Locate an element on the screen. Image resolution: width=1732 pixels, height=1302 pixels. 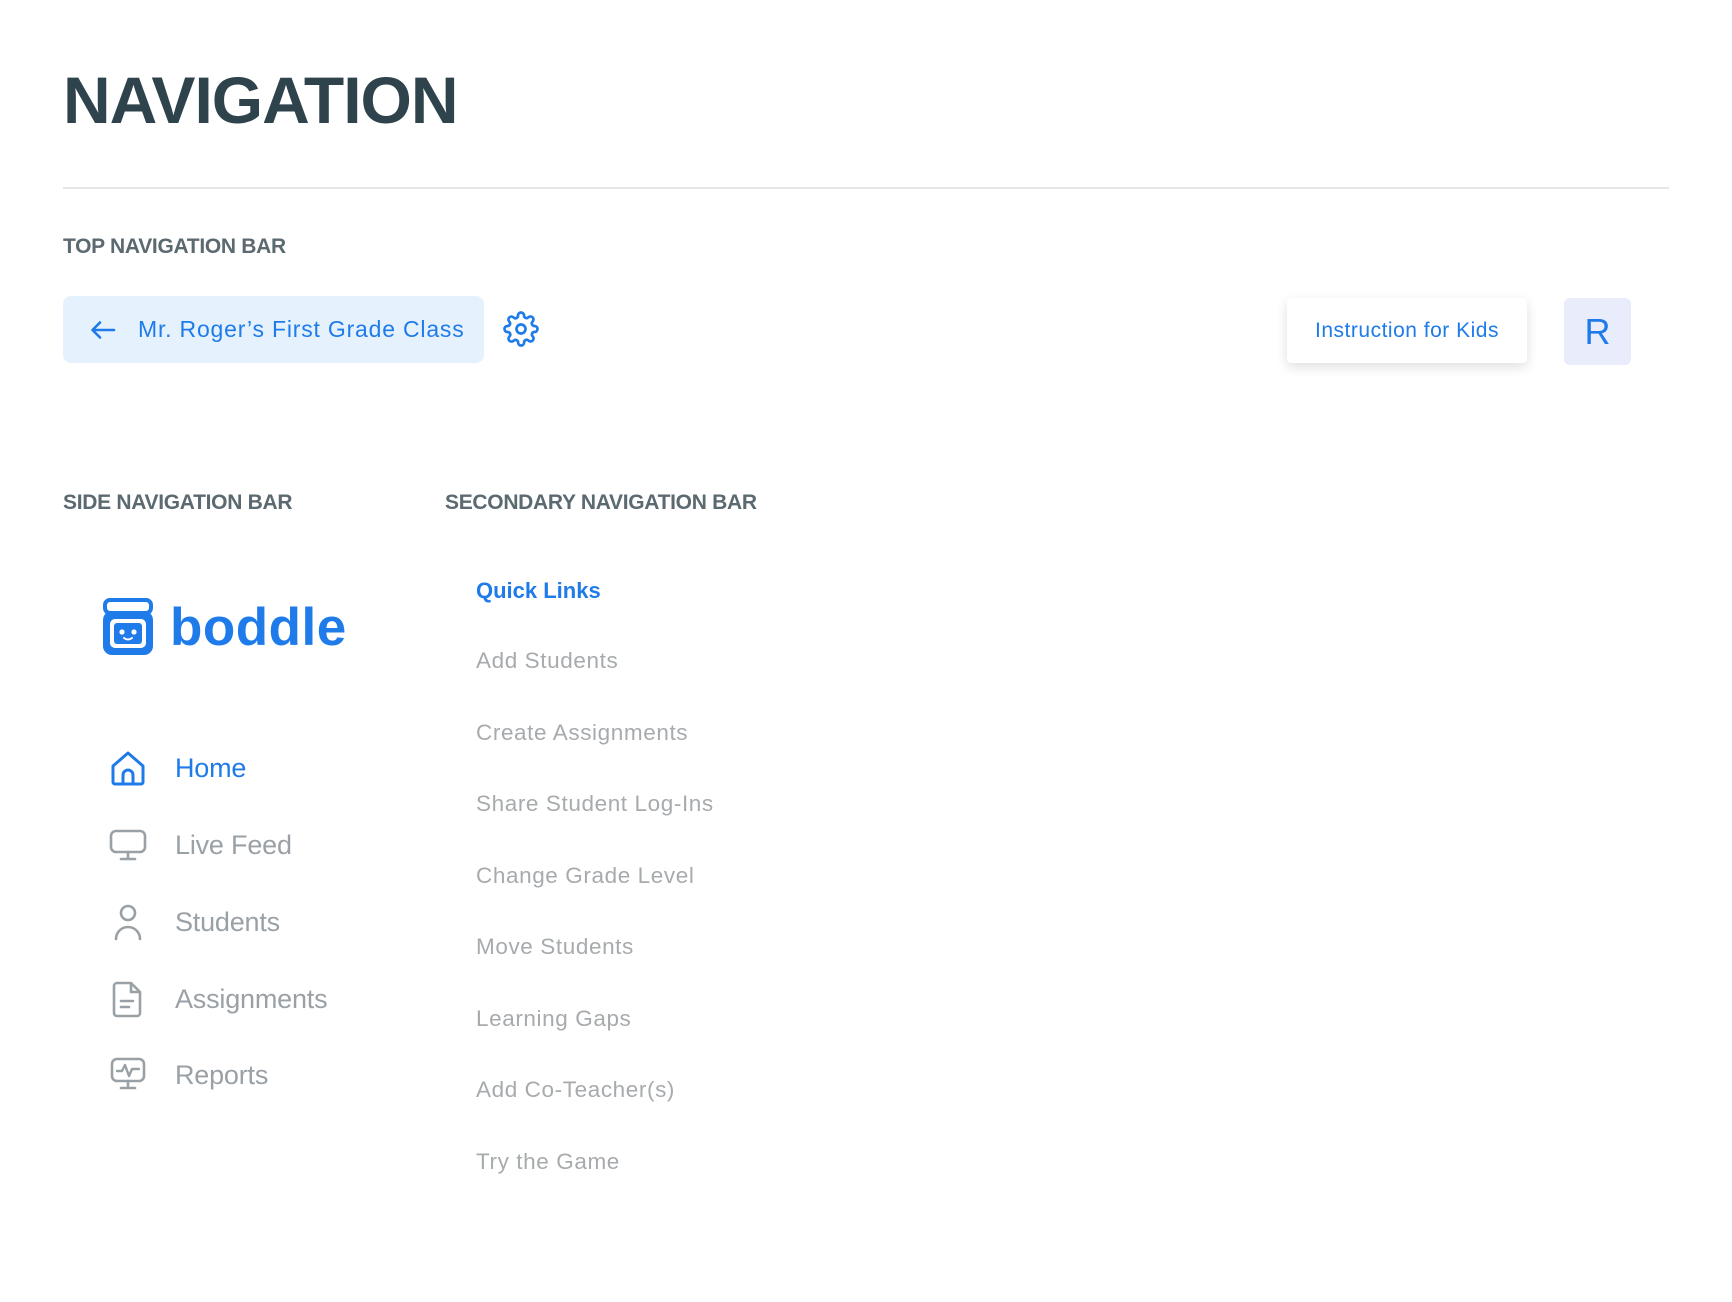
boddle-logo: boddle is located at coordinates (223, 628).